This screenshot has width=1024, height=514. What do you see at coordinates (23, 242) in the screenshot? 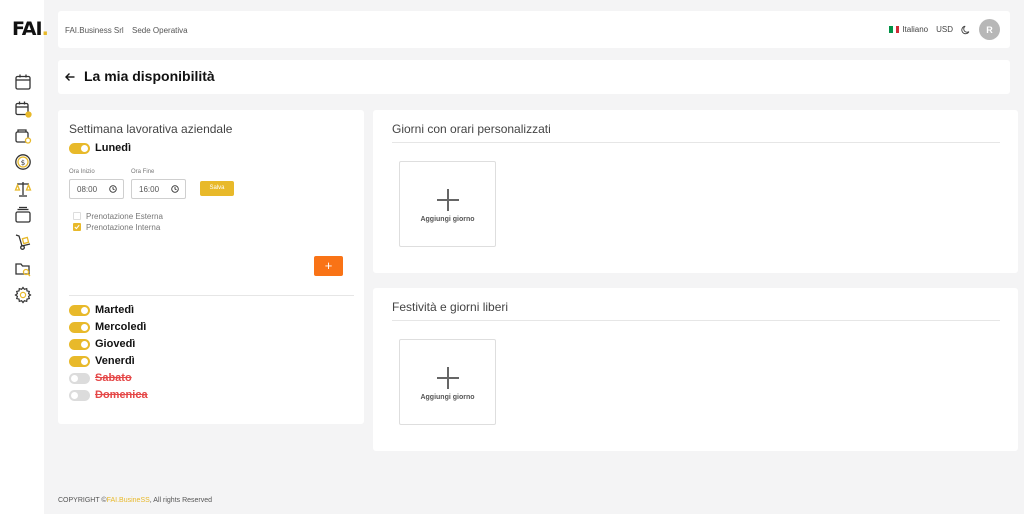
I see `hand-truck-icon` at bounding box center [23, 242].